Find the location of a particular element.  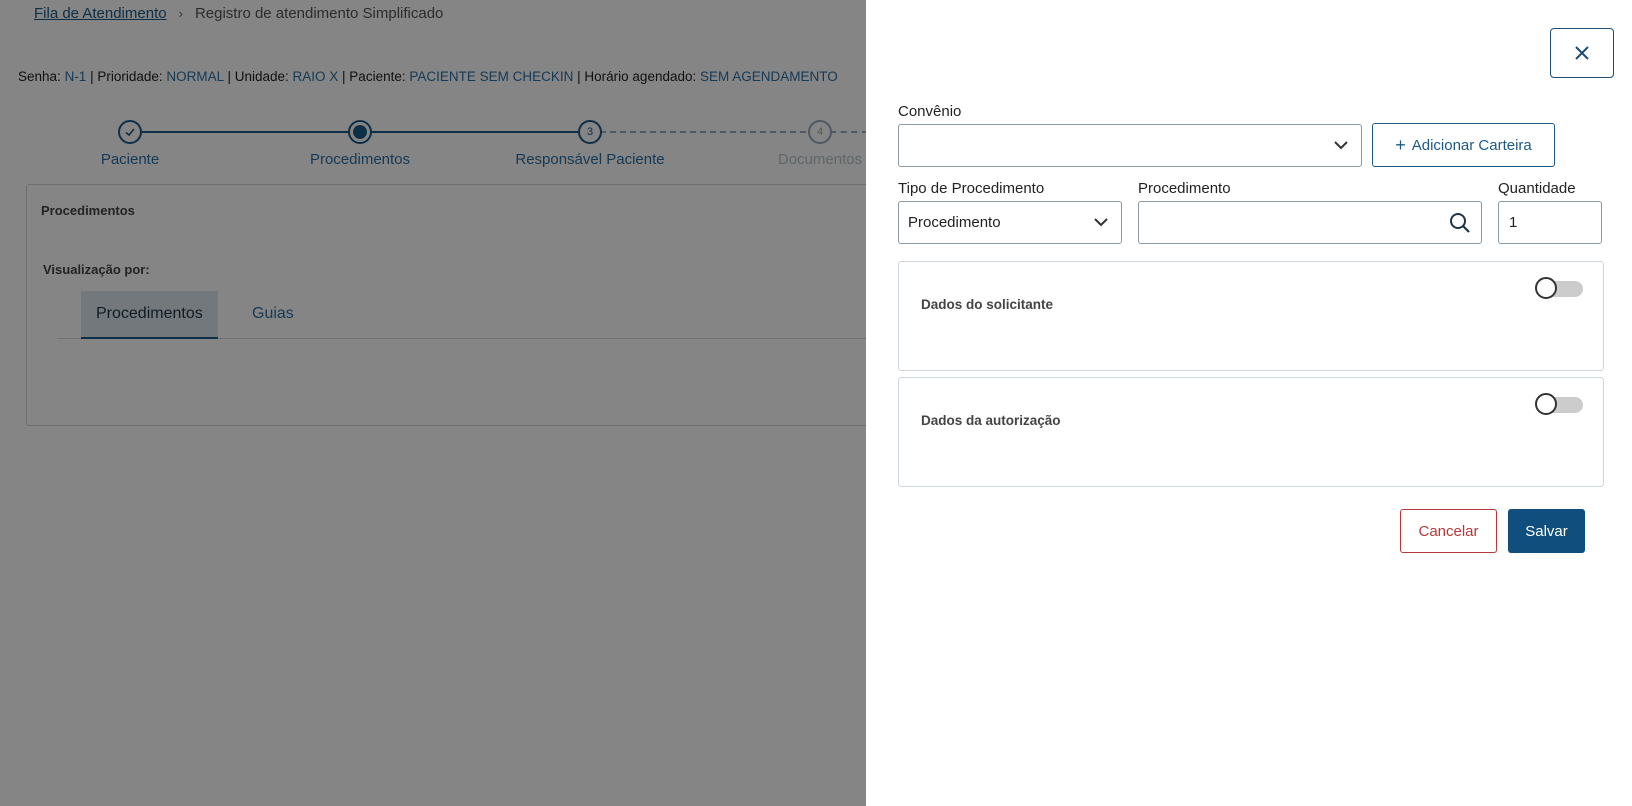

tipo-procedimento-label: Tipo de Procedimento is located at coordinates (971, 188).